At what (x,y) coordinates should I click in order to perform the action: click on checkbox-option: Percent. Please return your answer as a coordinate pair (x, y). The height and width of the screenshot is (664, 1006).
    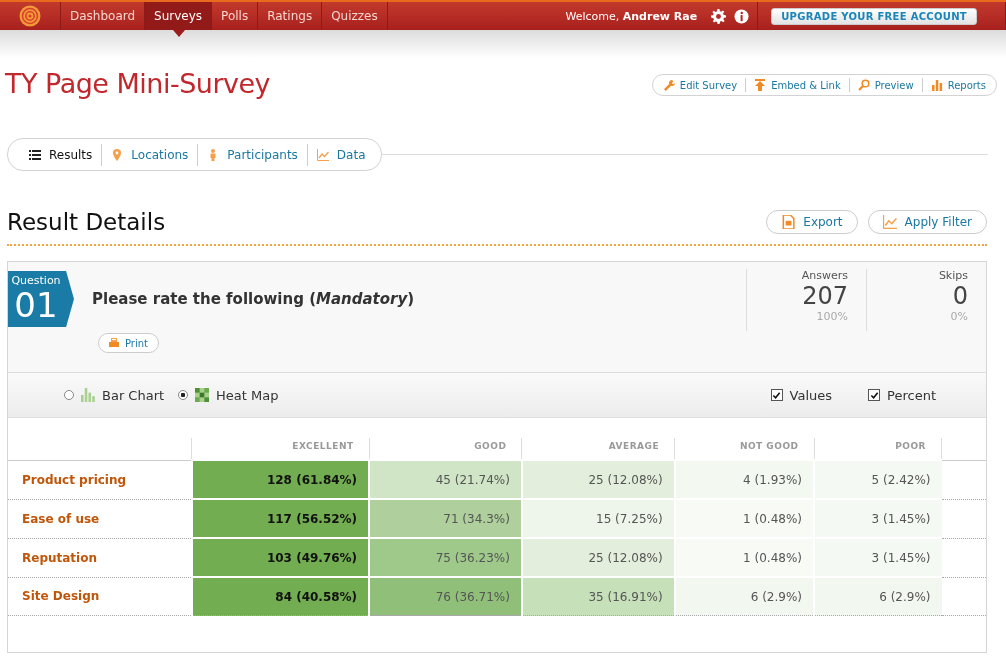
    Looking at the image, I should click on (902, 395).